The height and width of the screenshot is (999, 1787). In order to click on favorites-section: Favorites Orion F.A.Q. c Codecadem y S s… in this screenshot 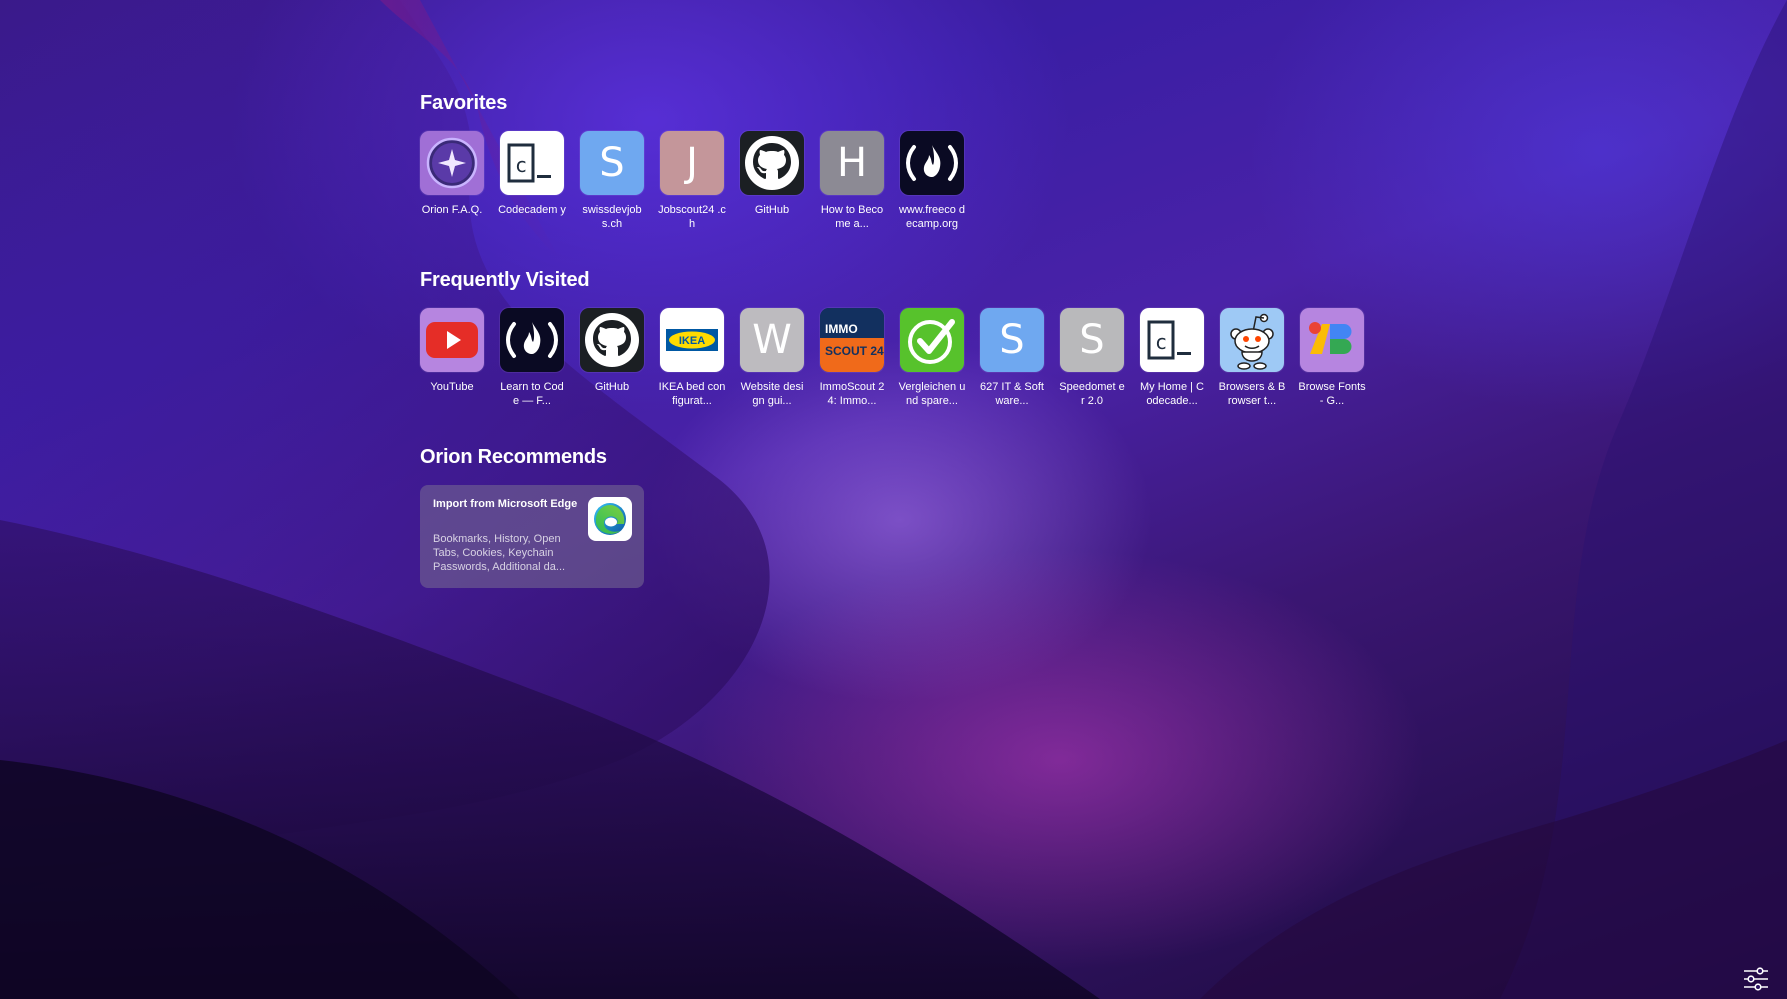, I will do `click(892, 161)`.